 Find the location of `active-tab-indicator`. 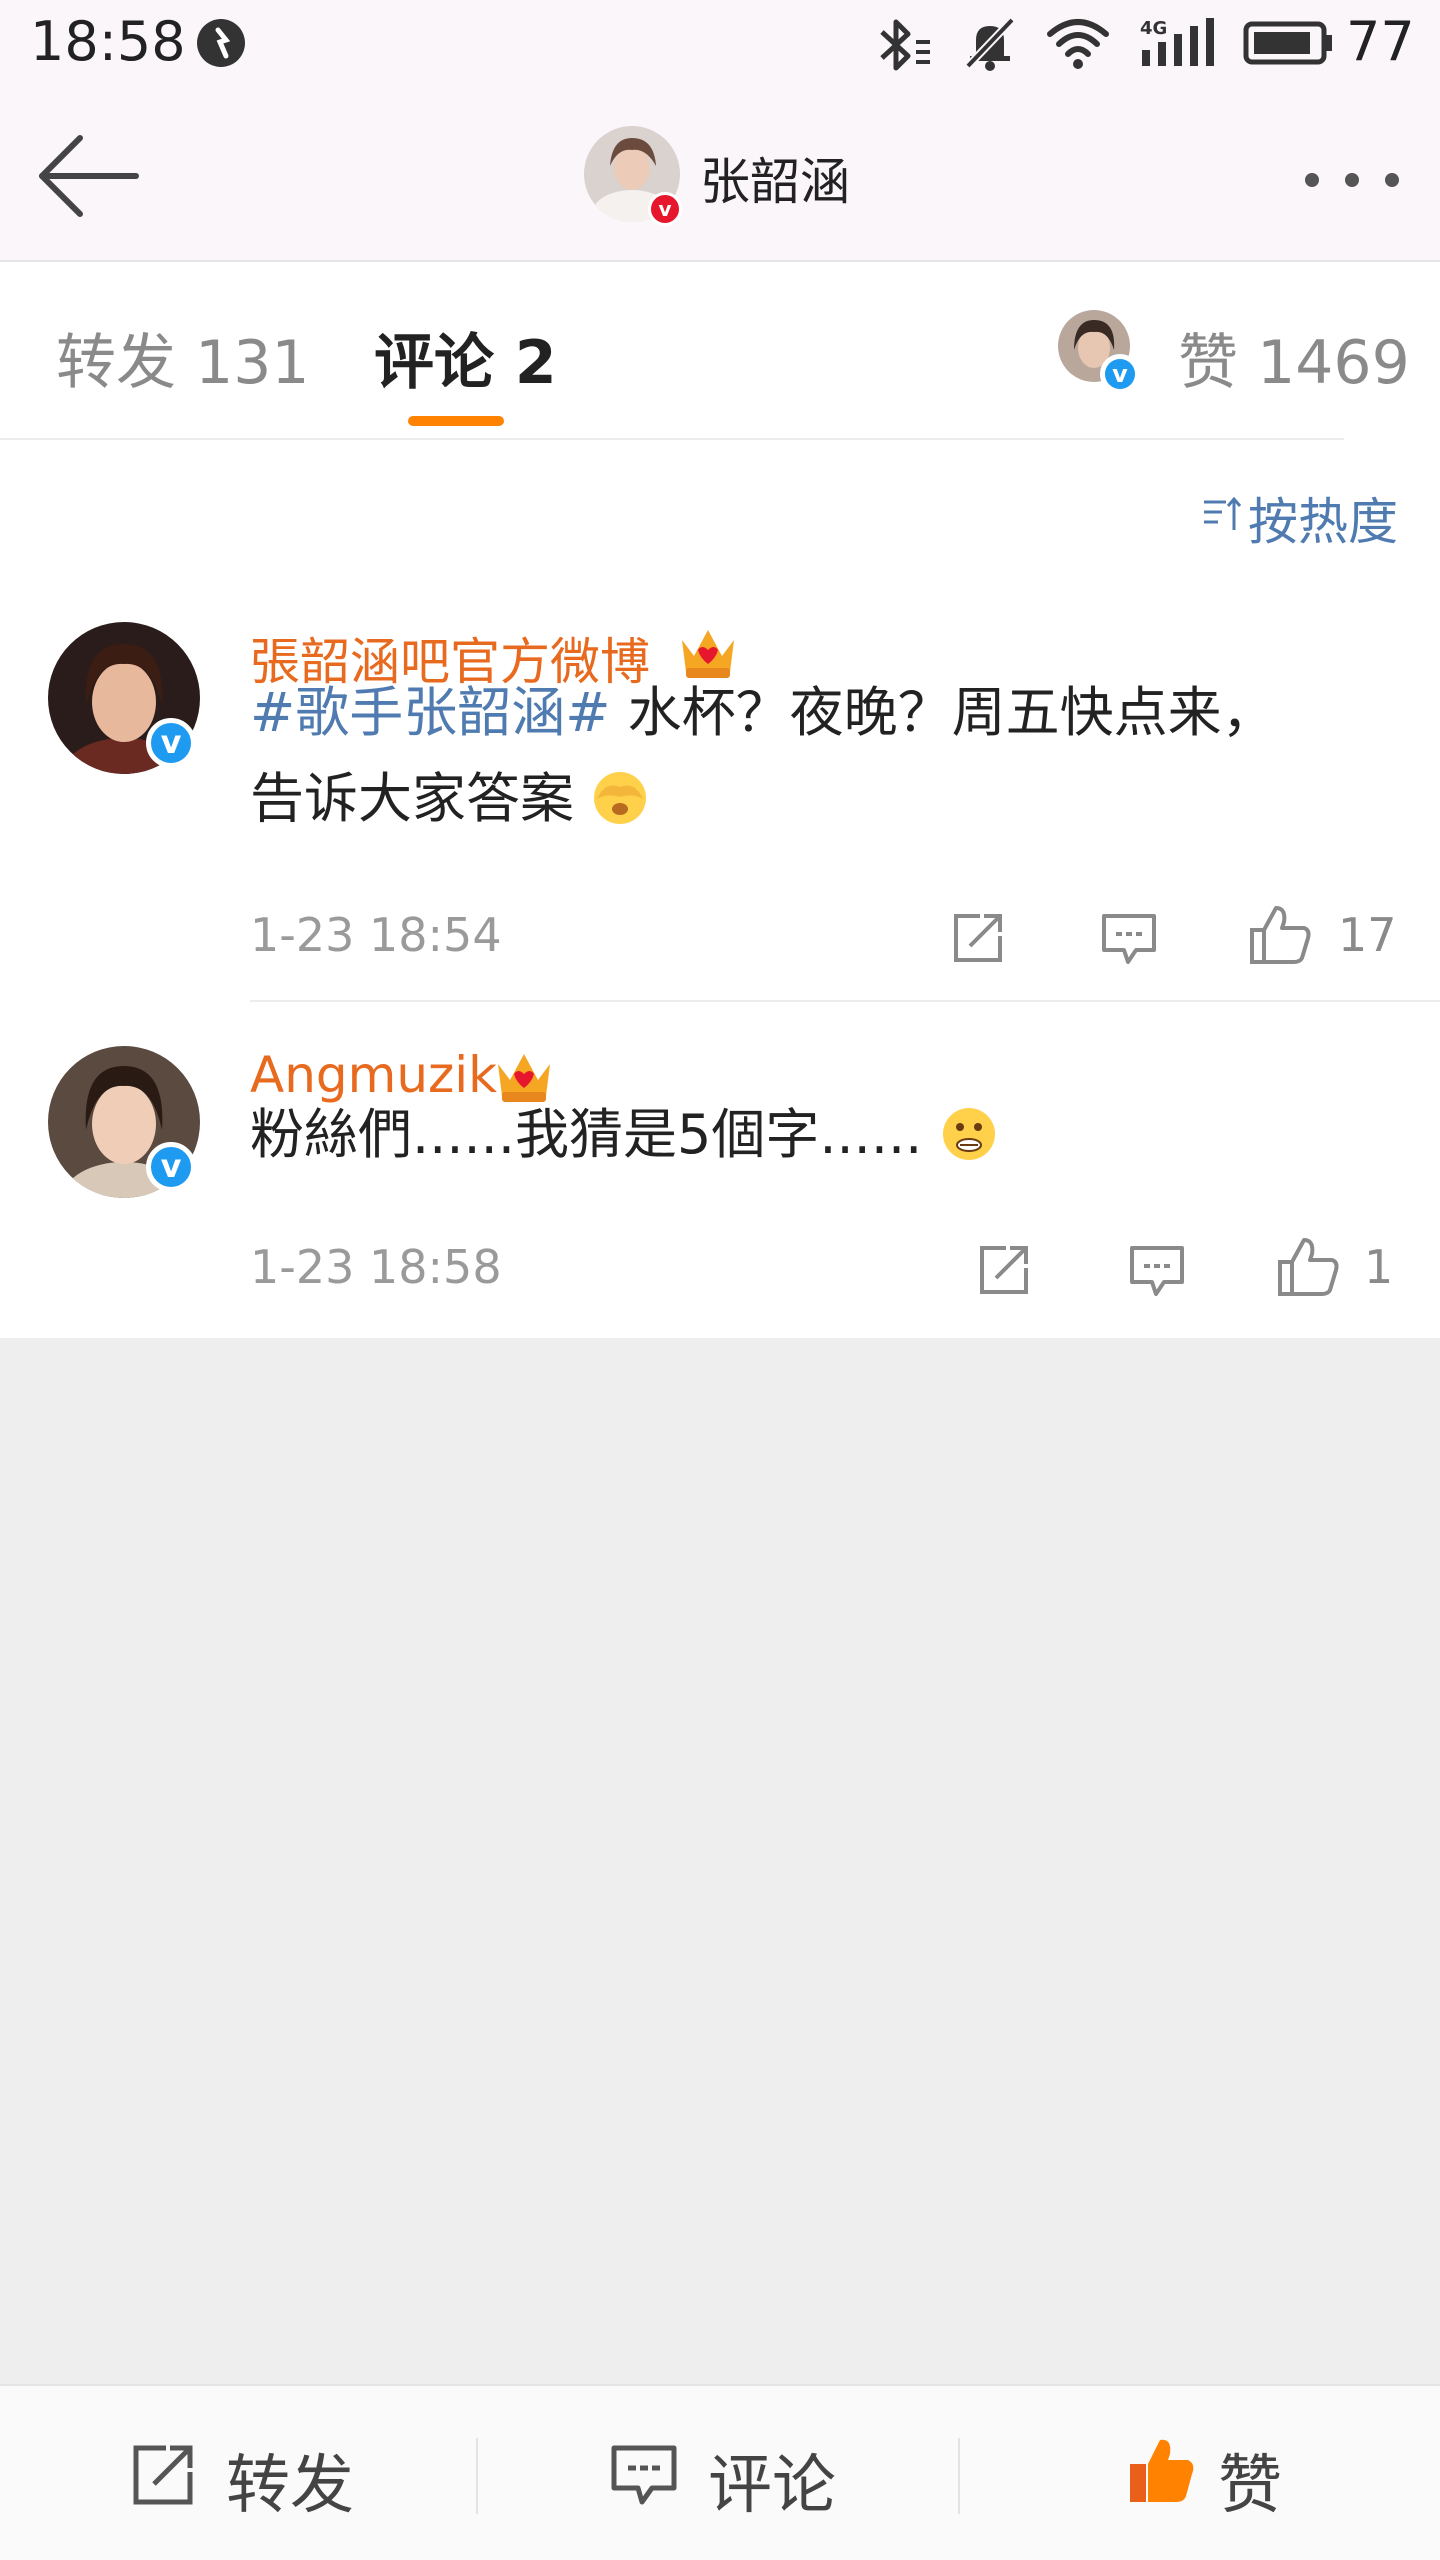

active-tab-indicator is located at coordinates (456, 421).